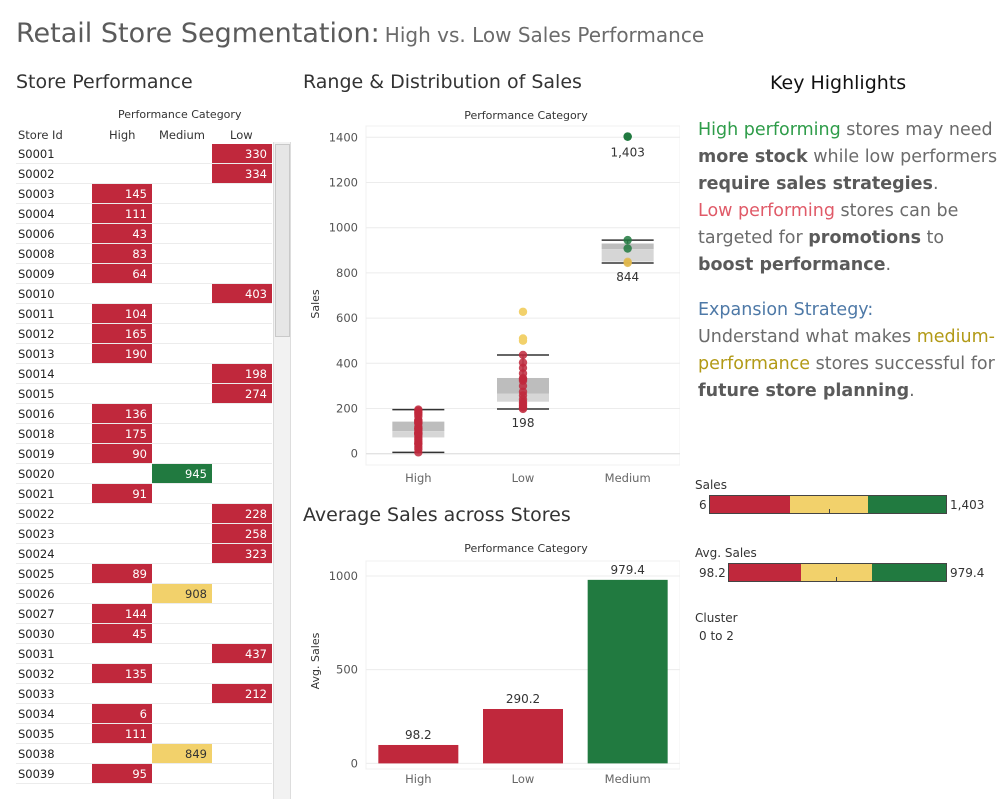 Image resolution: width=999 pixels, height=799 pixels. What do you see at coordinates (315, 660) in the screenshot?
I see `average-y-label: Avg. Sales` at bounding box center [315, 660].